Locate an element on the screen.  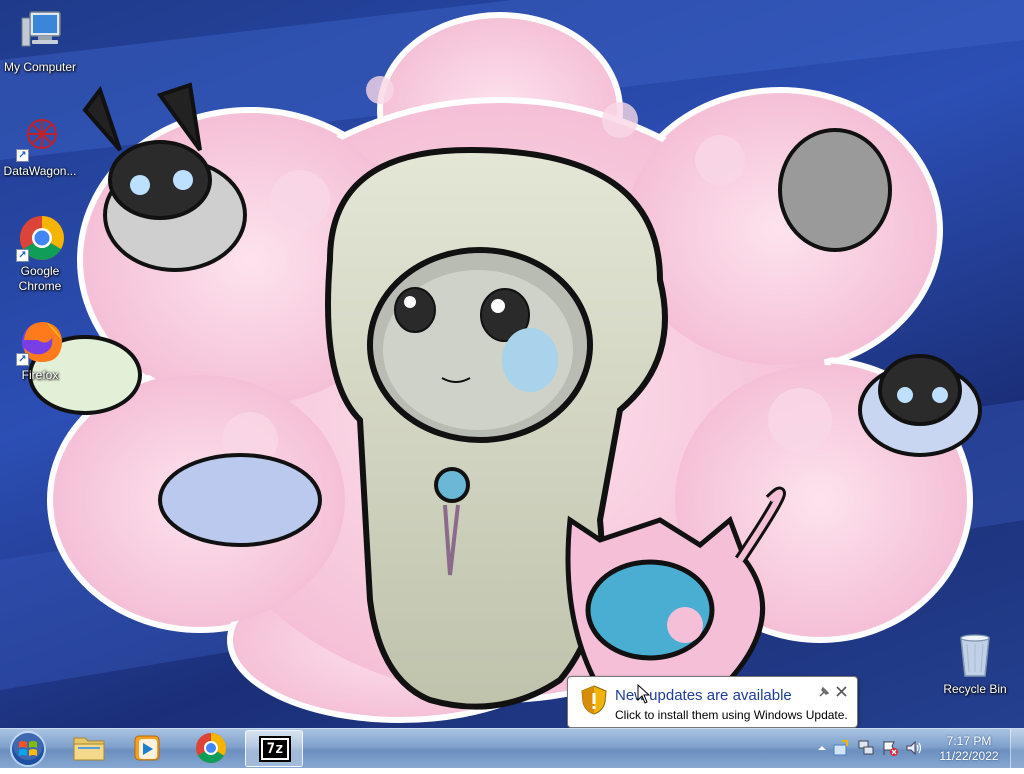
recycle-bin-icon is located at coordinates (975, 656).